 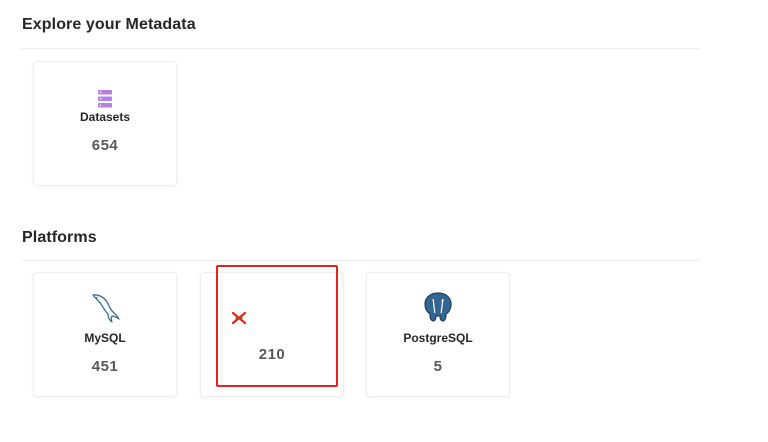 What do you see at coordinates (105, 117) in the screenshot?
I see `datasets-card-label: Datasets` at bounding box center [105, 117].